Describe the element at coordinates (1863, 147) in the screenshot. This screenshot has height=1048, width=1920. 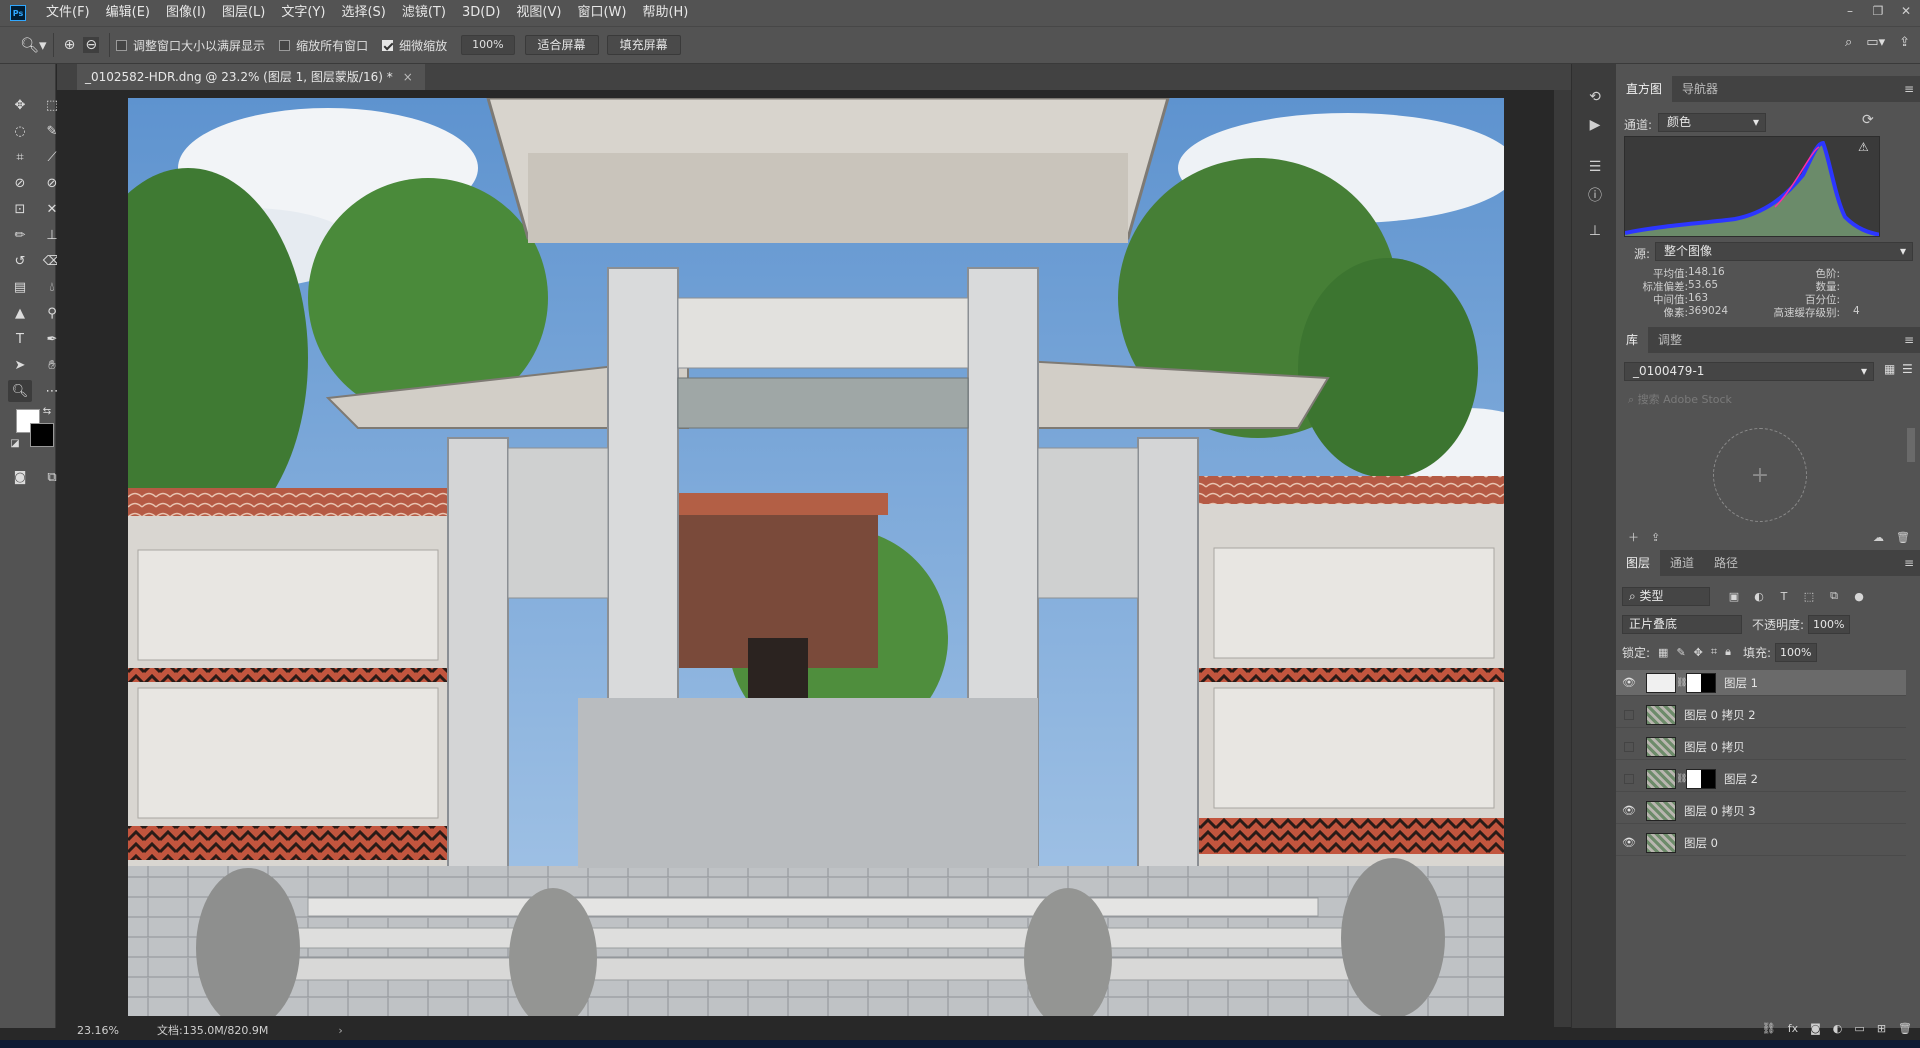
I see `warning-icon: ⚠` at that location.